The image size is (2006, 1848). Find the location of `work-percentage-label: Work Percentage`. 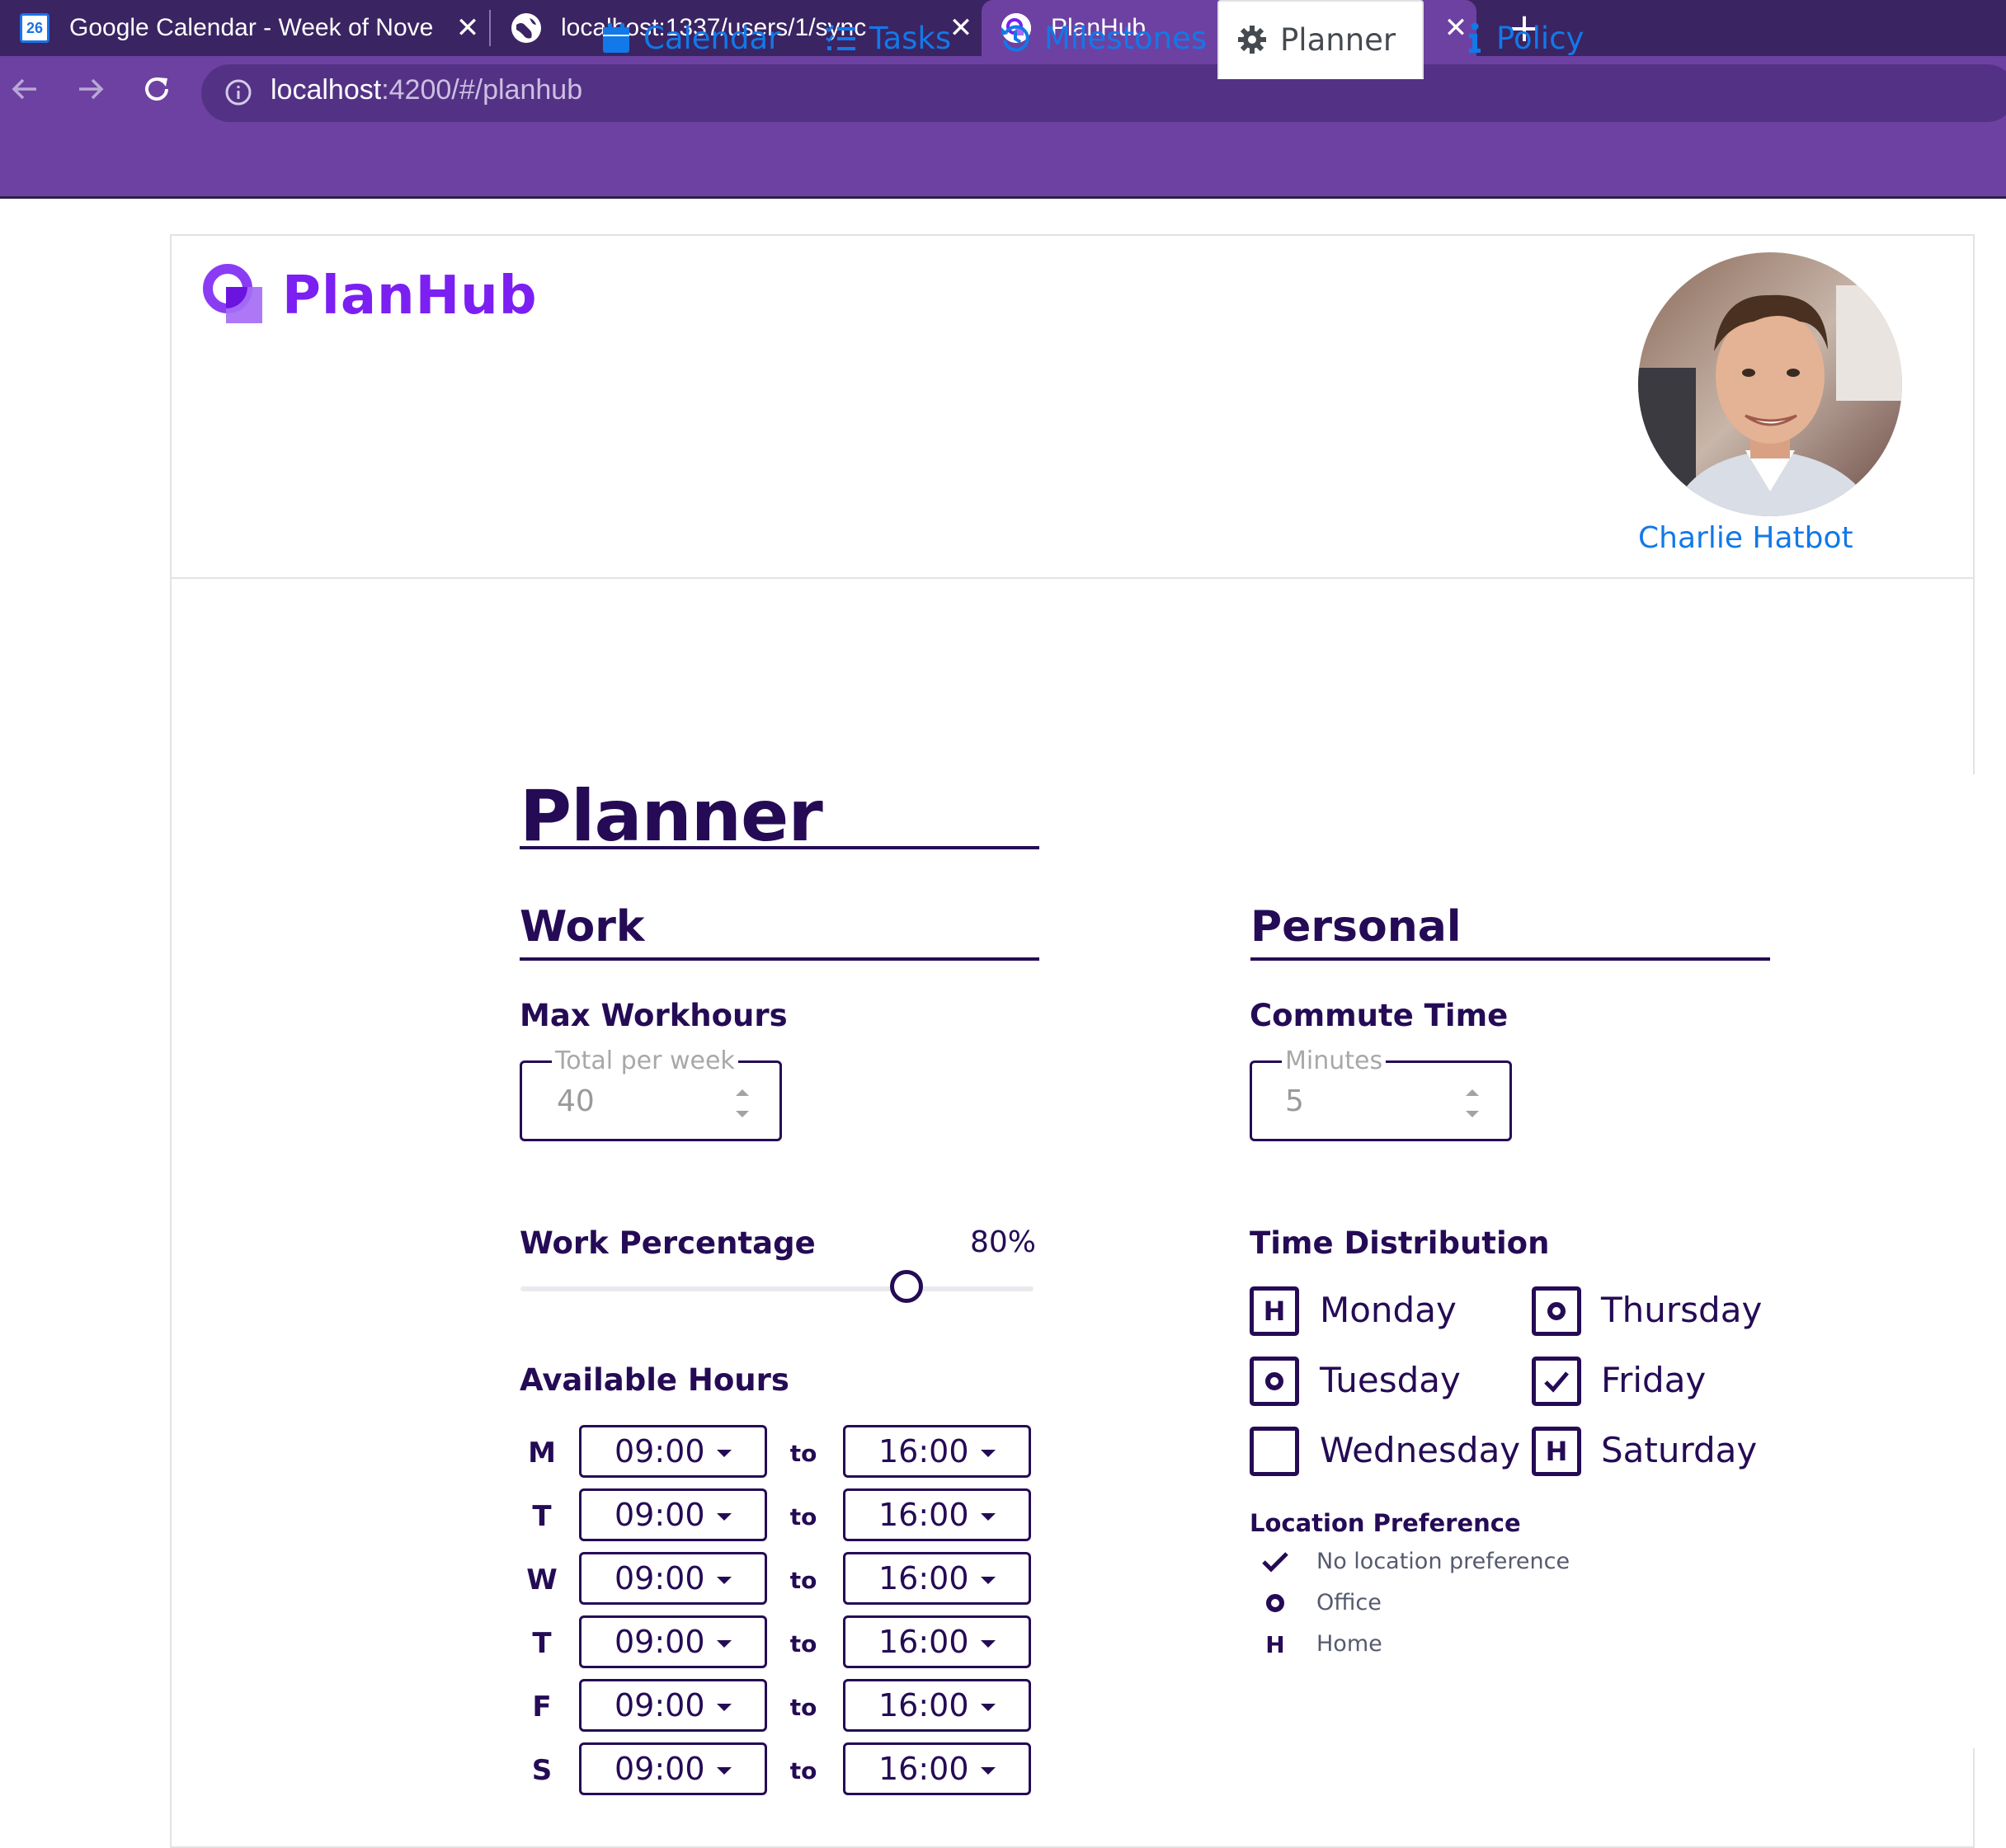

work-percentage-label: Work Percentage is located at coordinates (668, 1243).